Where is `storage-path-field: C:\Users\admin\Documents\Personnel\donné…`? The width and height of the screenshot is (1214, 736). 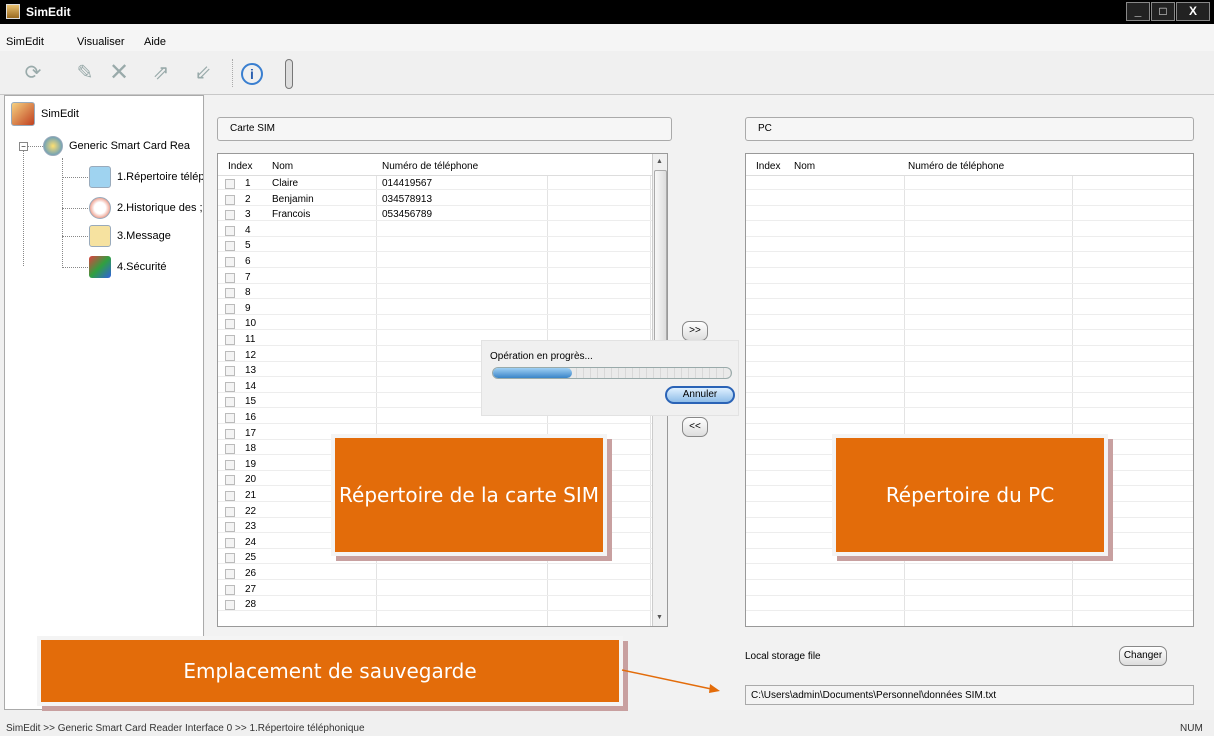
storage-path-field: C:\Users\admin\Documents\Personnel\donné… is located at coordinates (969, 695).